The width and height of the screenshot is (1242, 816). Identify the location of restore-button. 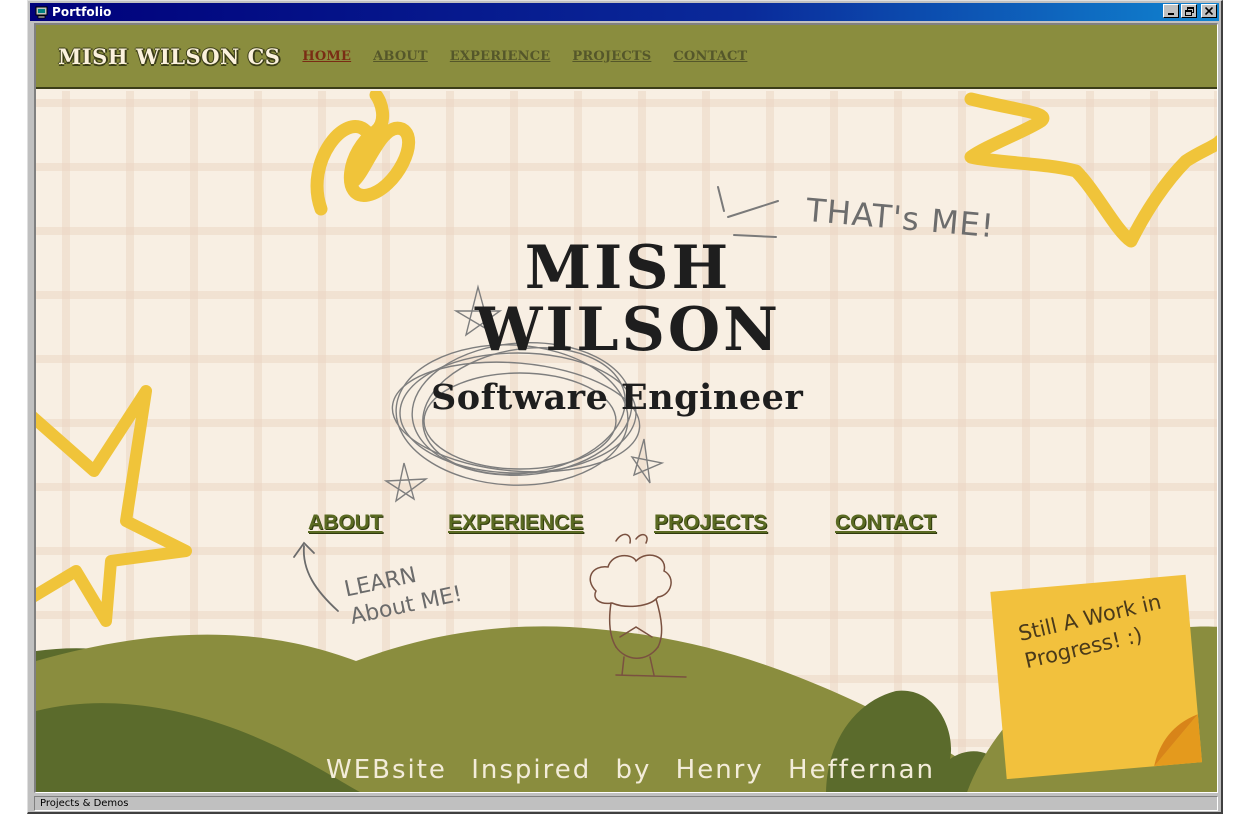
(1189, 11).